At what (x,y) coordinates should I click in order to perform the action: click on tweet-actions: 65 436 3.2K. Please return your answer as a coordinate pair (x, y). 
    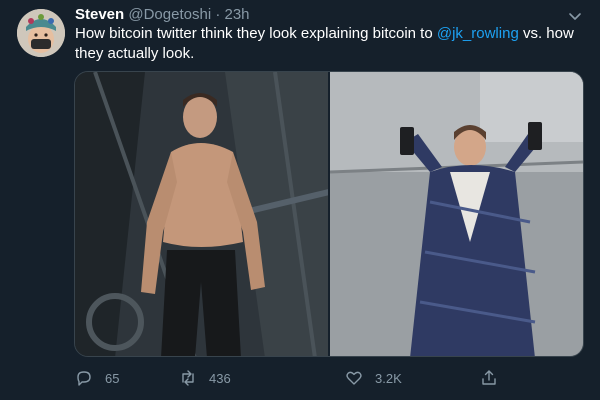
    Looking at the image, I should click on (290, 378).